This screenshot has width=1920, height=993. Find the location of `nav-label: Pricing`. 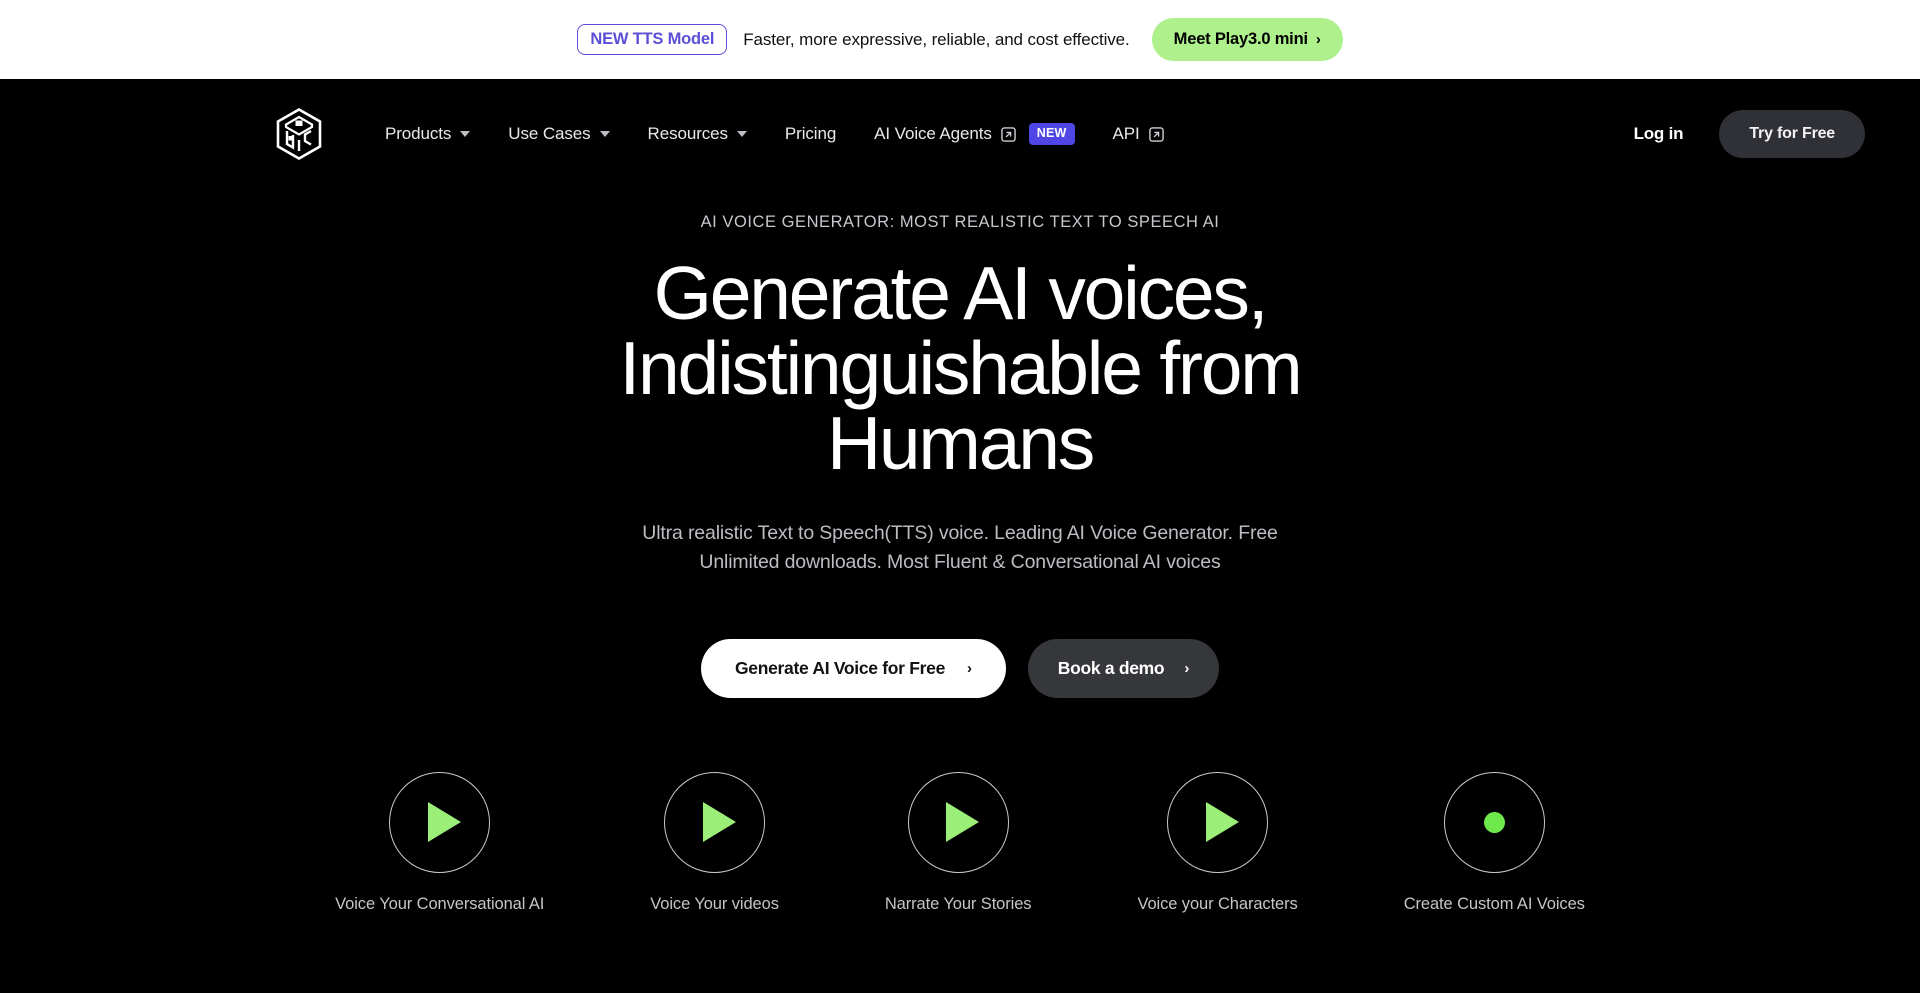

nav-label: Pricing is located at coordinates (810, 133).